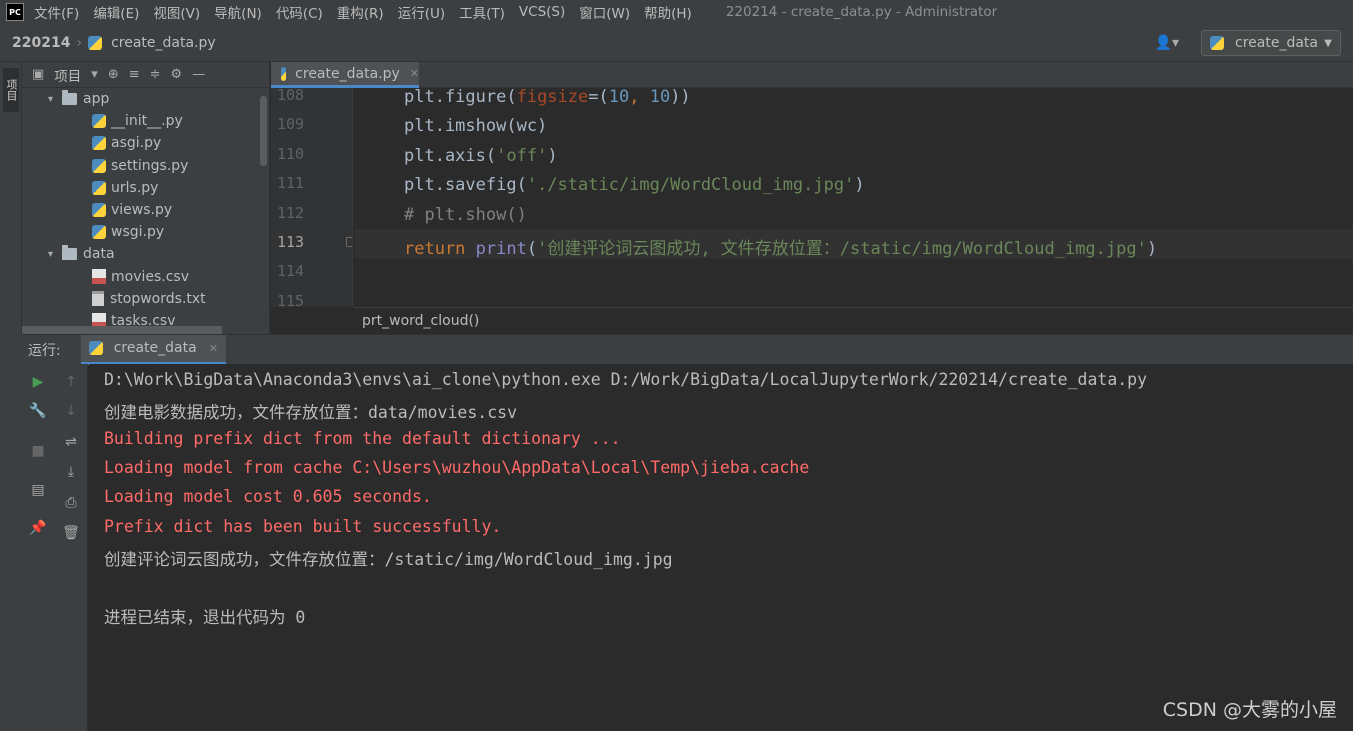 Image resolution: width=1353 pixels, height=731 pixels. Describe the element at coordinates (41, 43) in the screenshot. I see `breadcrumb-project: 220214` at that location.